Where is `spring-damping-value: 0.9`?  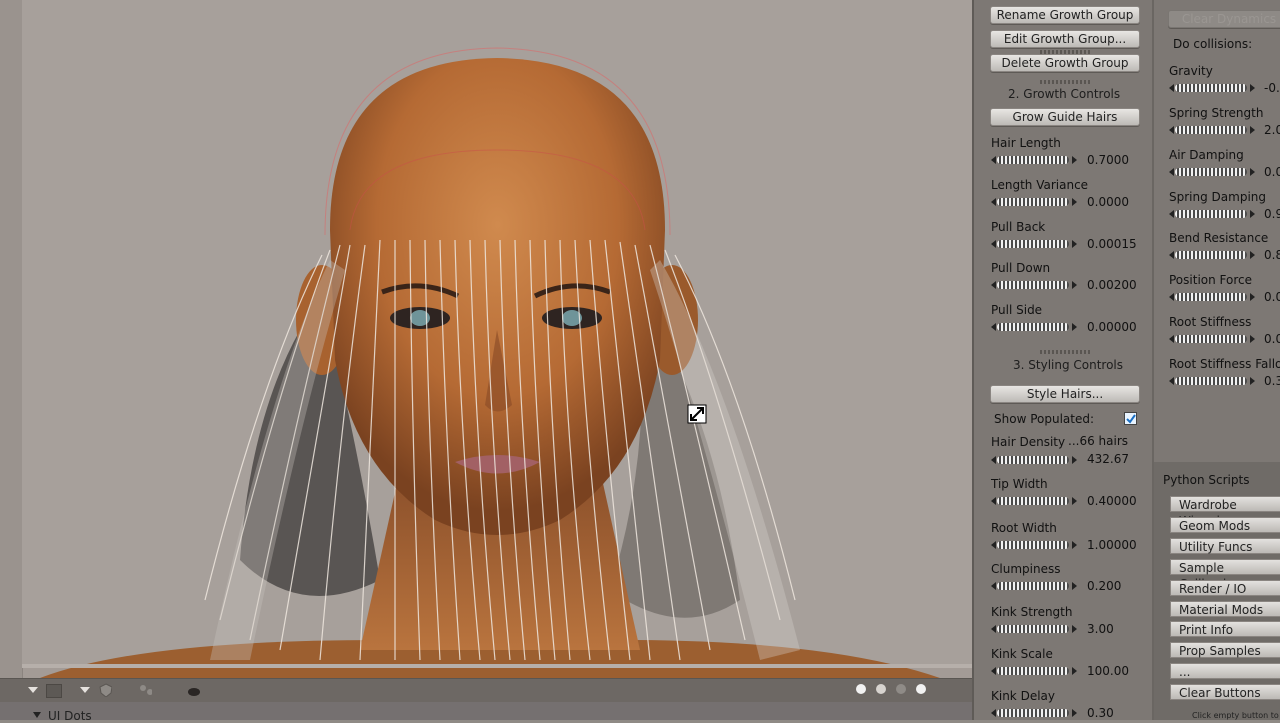
spring-damping-value: 0.9 is located at coordinates (1272, 214).